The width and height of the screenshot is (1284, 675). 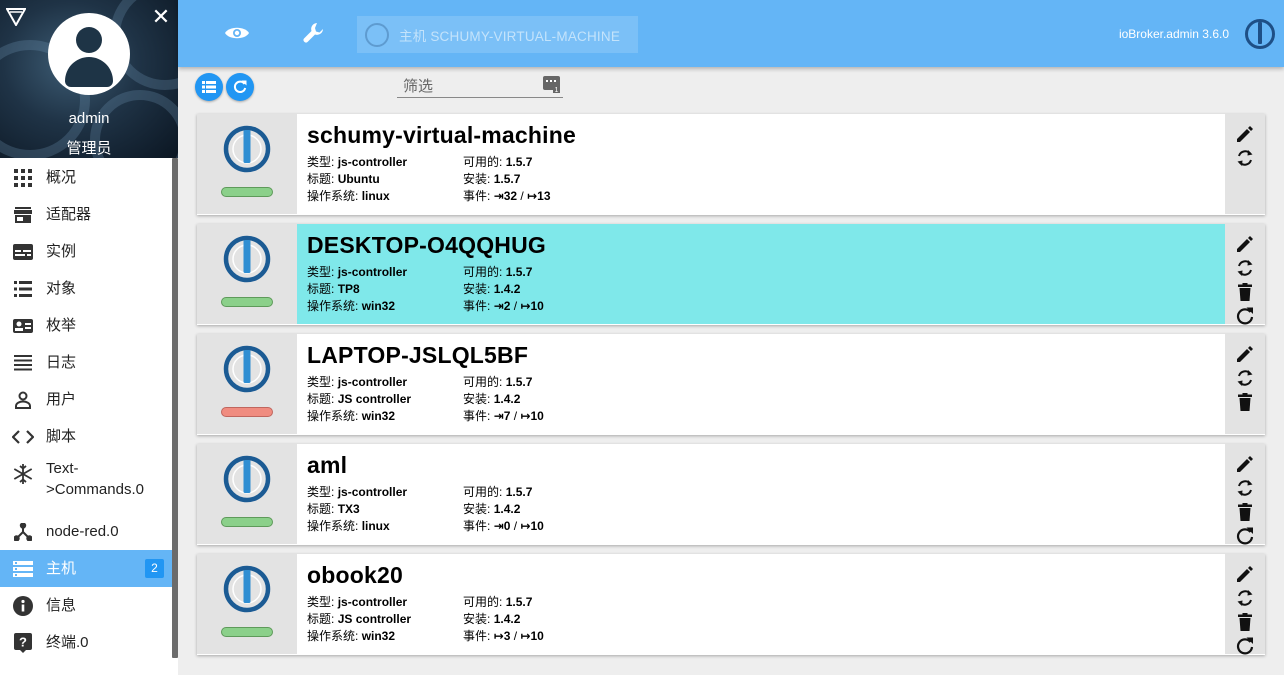 What do you see at coordinates (23, 288) in the screenshot?
I see `list-icon` at bounding box center [23, 288].